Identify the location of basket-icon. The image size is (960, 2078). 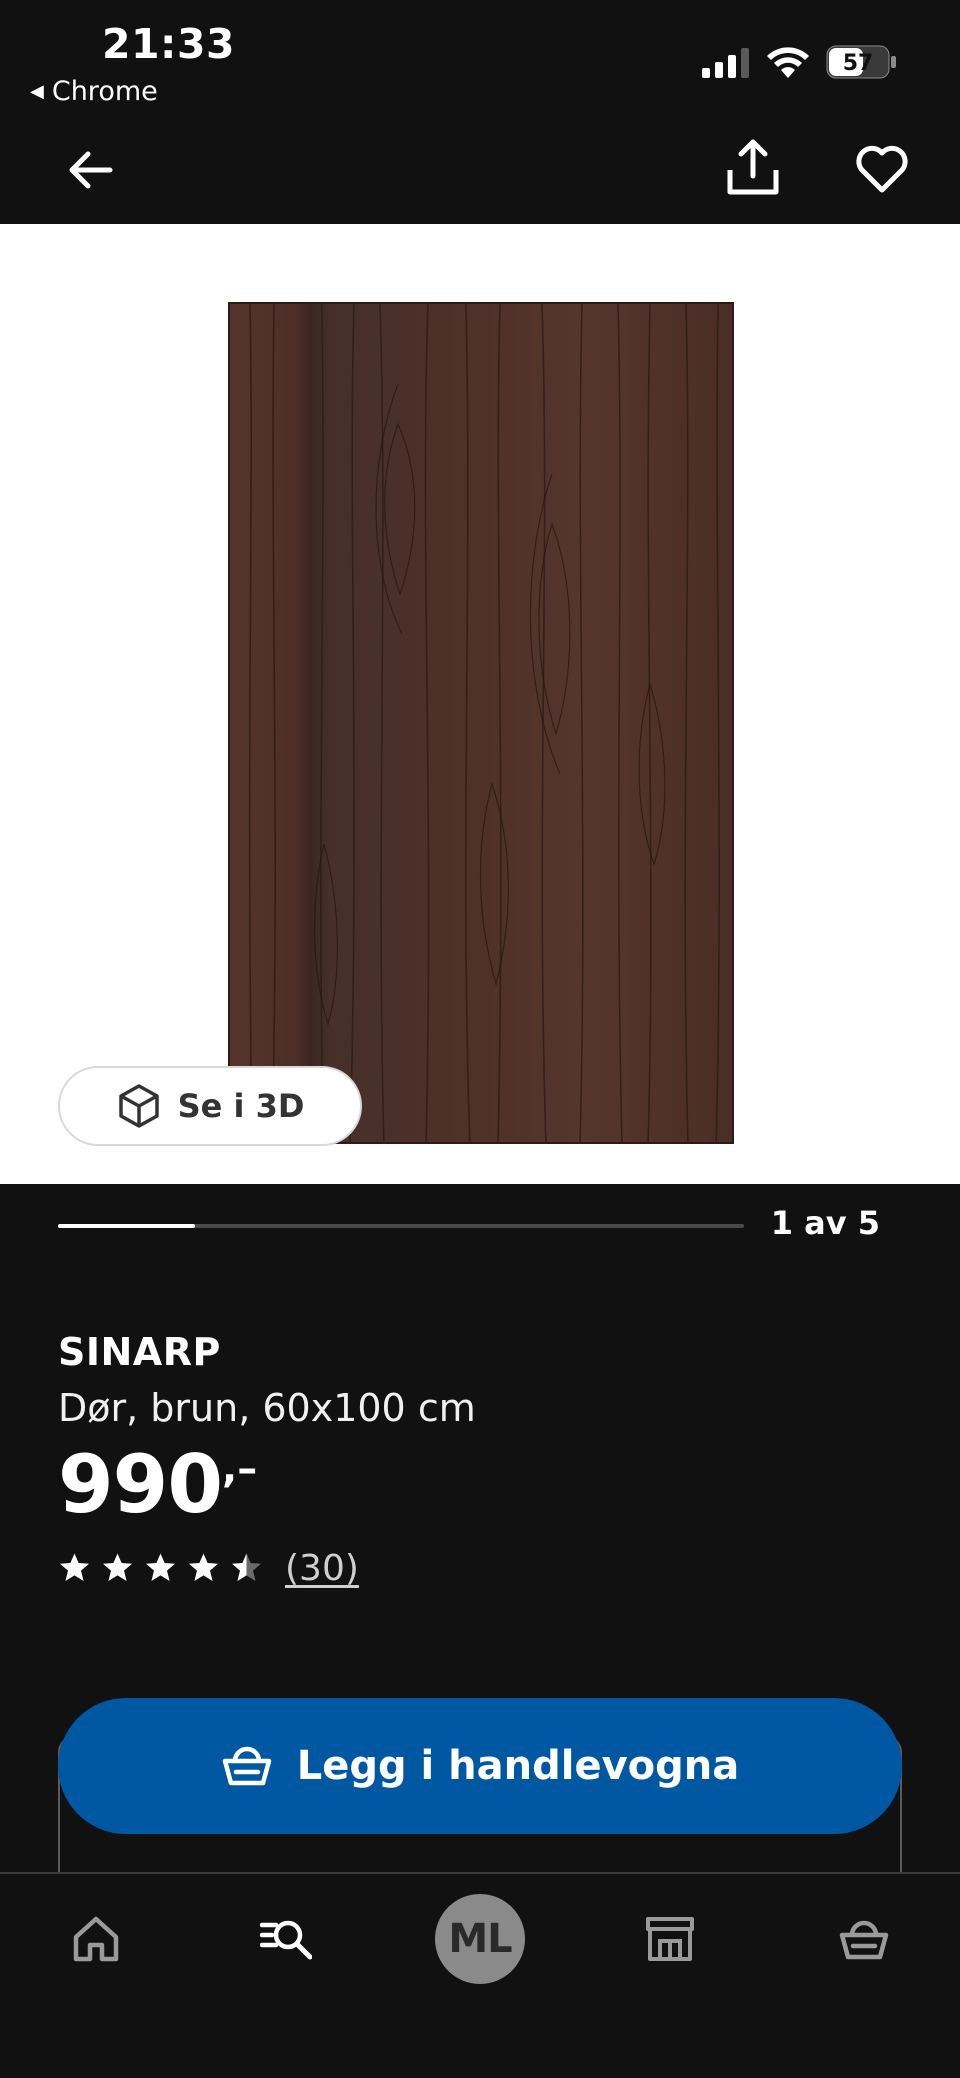
(246, 1766).